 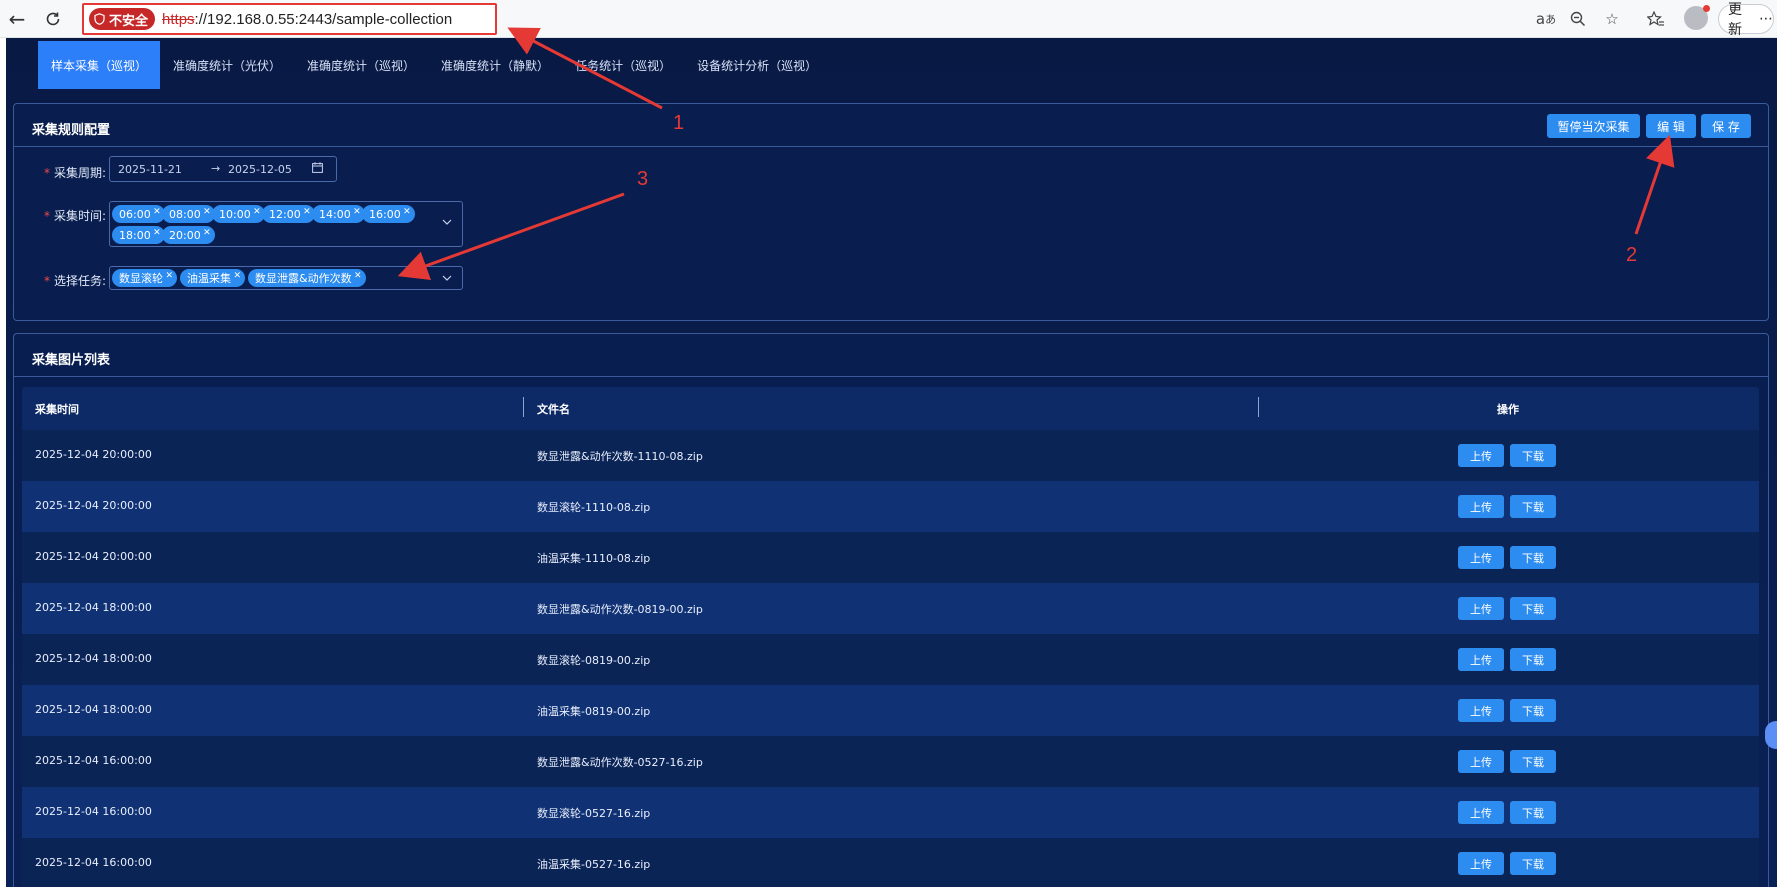 What do you see at coordinates (1546, 19) in the screenshot?
I see `read-aloud-icon: aあ` at bounding box center [1546, 19].